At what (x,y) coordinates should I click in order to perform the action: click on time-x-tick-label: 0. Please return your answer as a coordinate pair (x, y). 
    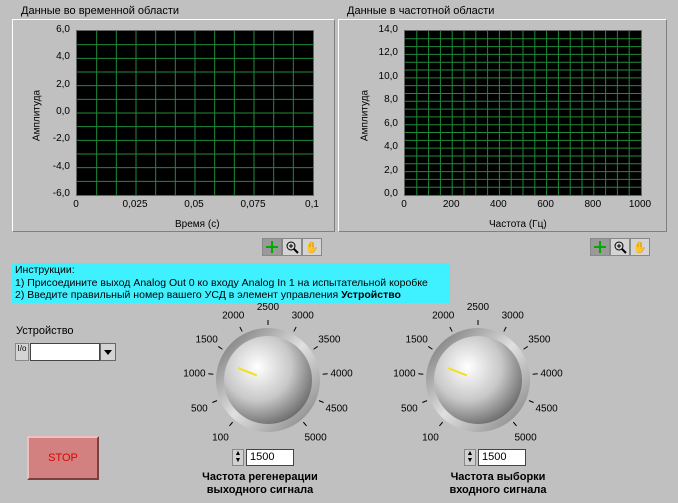
    Looking at the image, I should click on (76, 204).